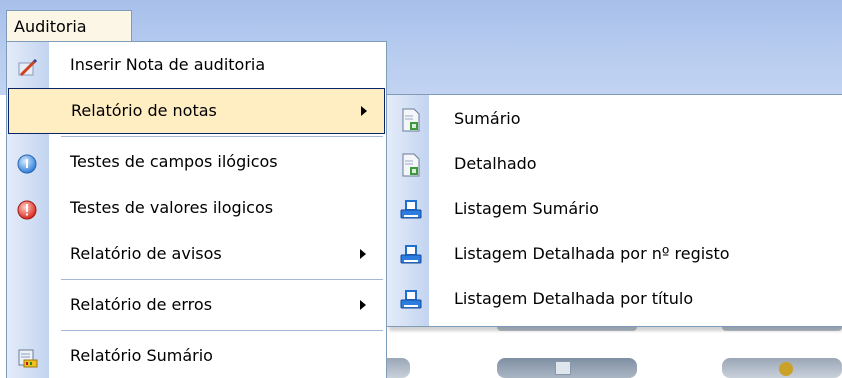 Image resolution: width=842 pixels, height=378 pixels. I want to click on submenu-item-label: Listagem Detalhada por título, so click(574, 298).